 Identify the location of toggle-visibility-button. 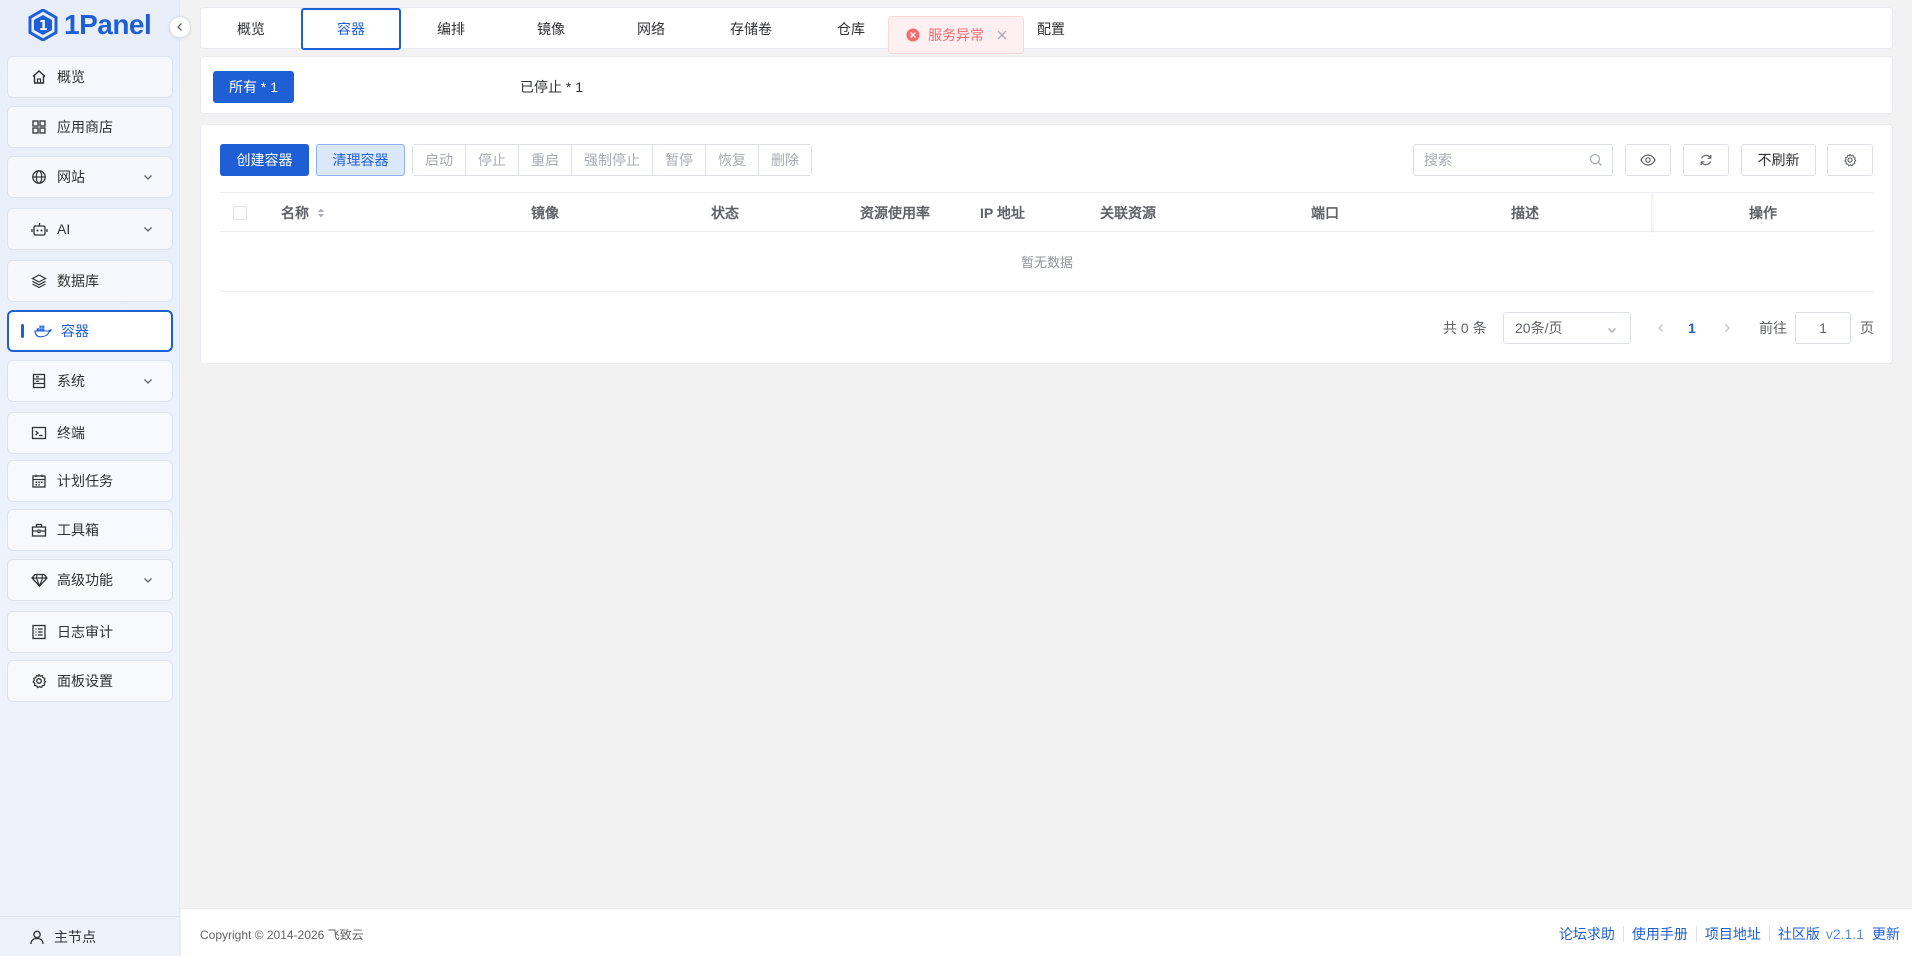
(1648, 160).